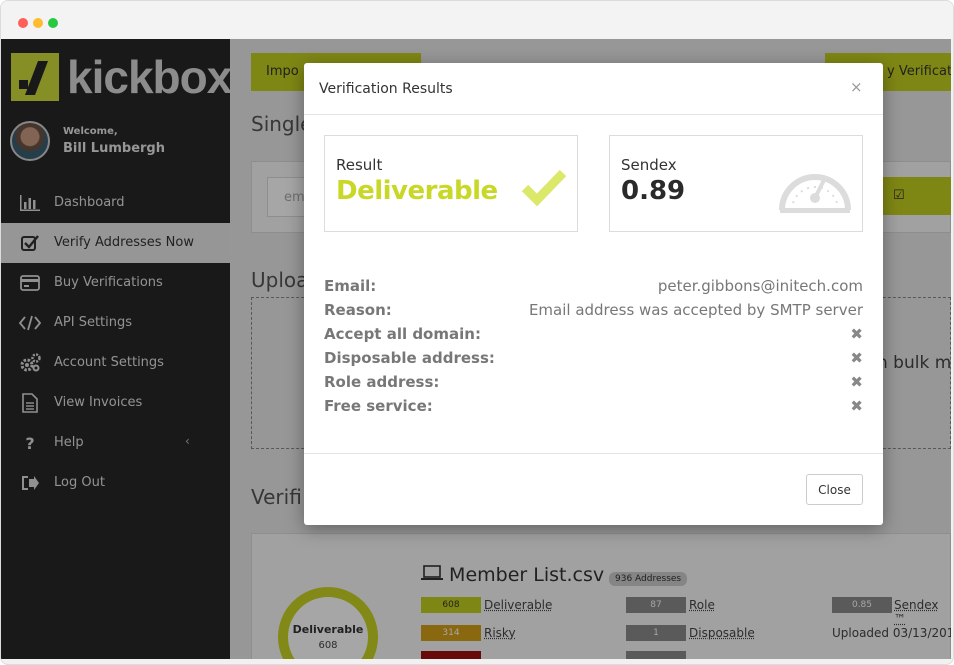  Describe the element at coordinates (53, 23) in the screenshot. I see `maximize-window-button` at that location.